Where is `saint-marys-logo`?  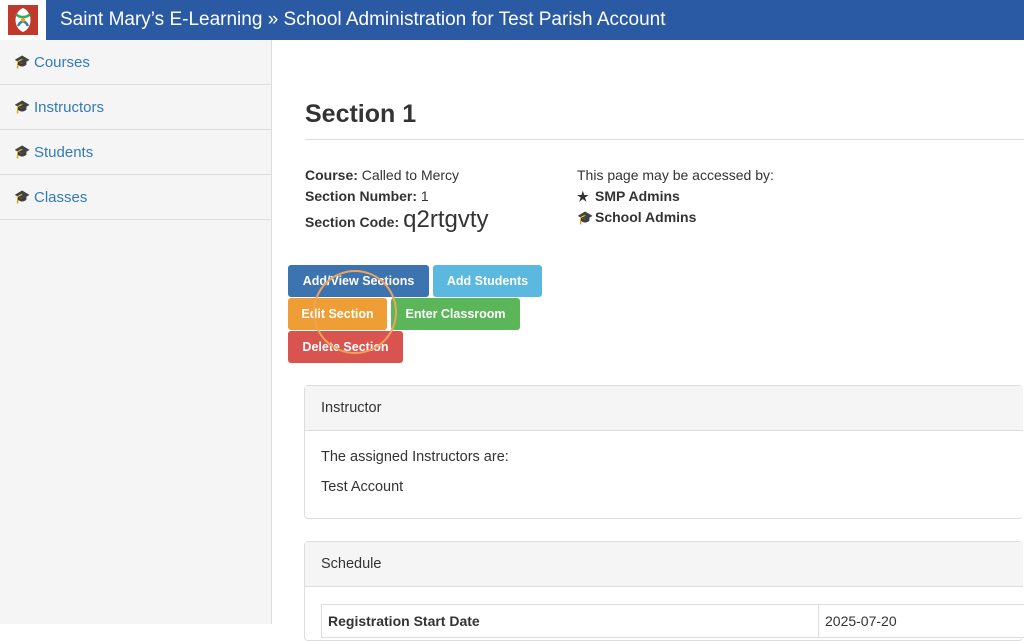 saint-marys-logo is located at coordinates (23, 20).